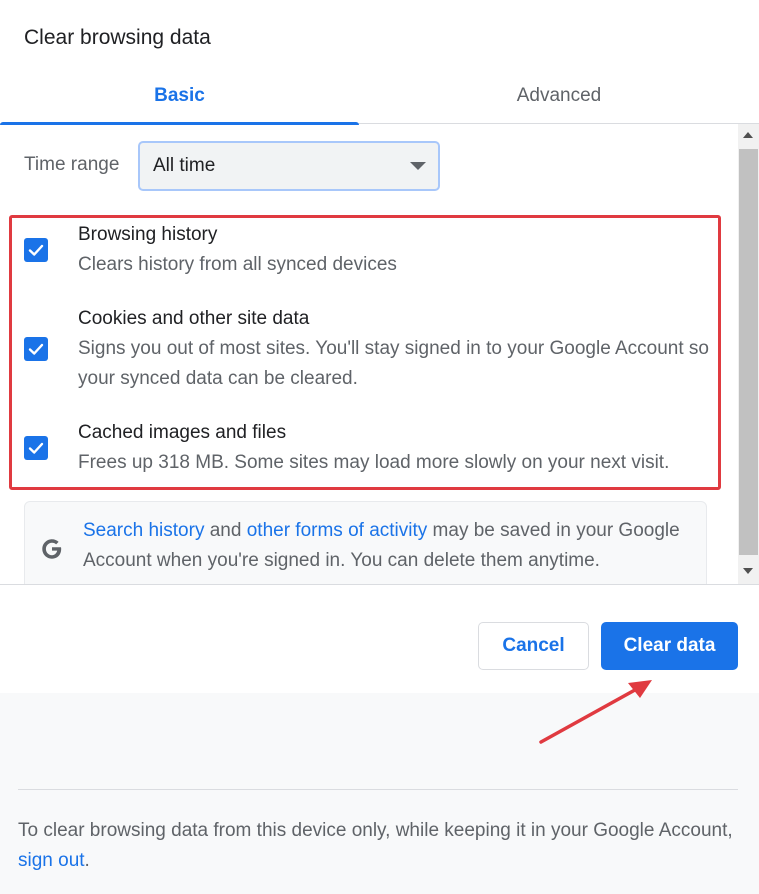  I want to click on sign-out-link: sign out, so click(51, 860).